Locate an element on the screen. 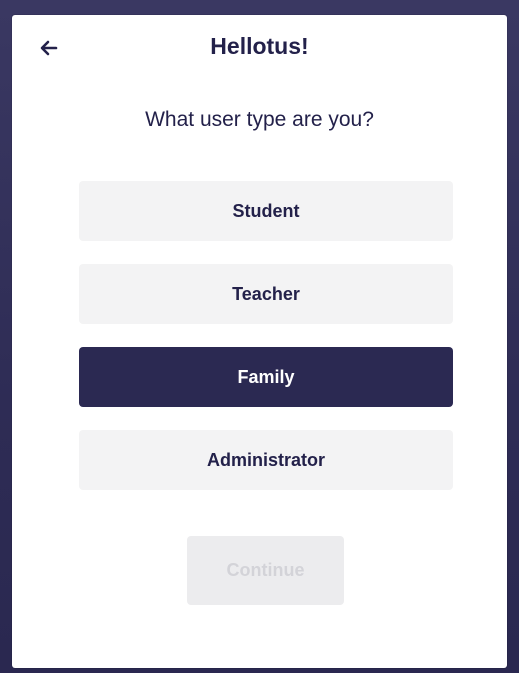  option-label: Student is located at coordinates (266, 210).